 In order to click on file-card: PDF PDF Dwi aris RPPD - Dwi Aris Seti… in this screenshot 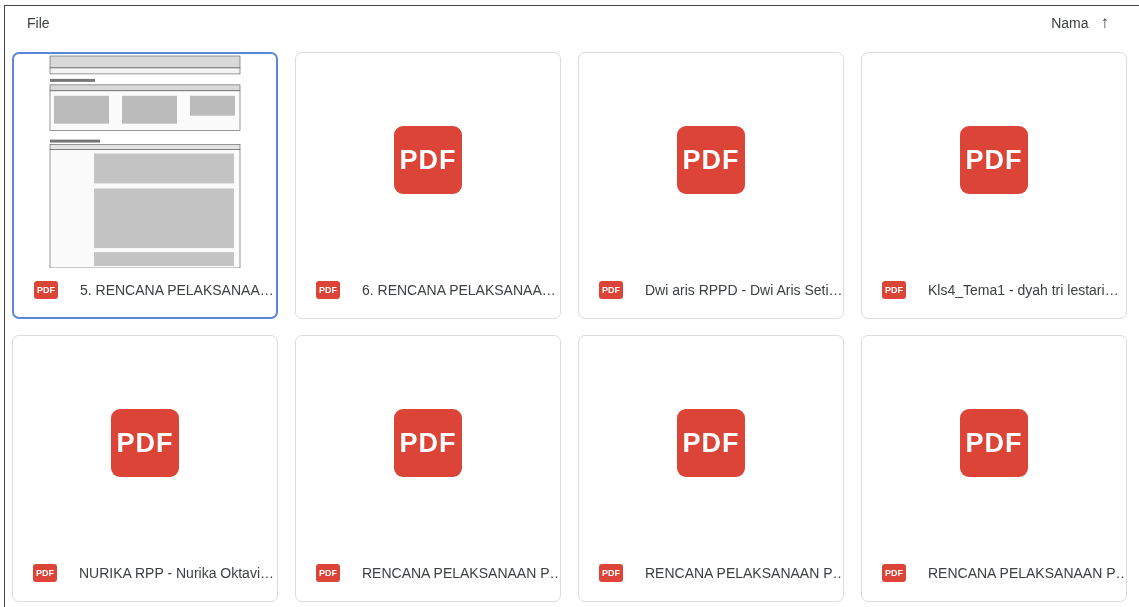, I will do `click(711, 185)`.